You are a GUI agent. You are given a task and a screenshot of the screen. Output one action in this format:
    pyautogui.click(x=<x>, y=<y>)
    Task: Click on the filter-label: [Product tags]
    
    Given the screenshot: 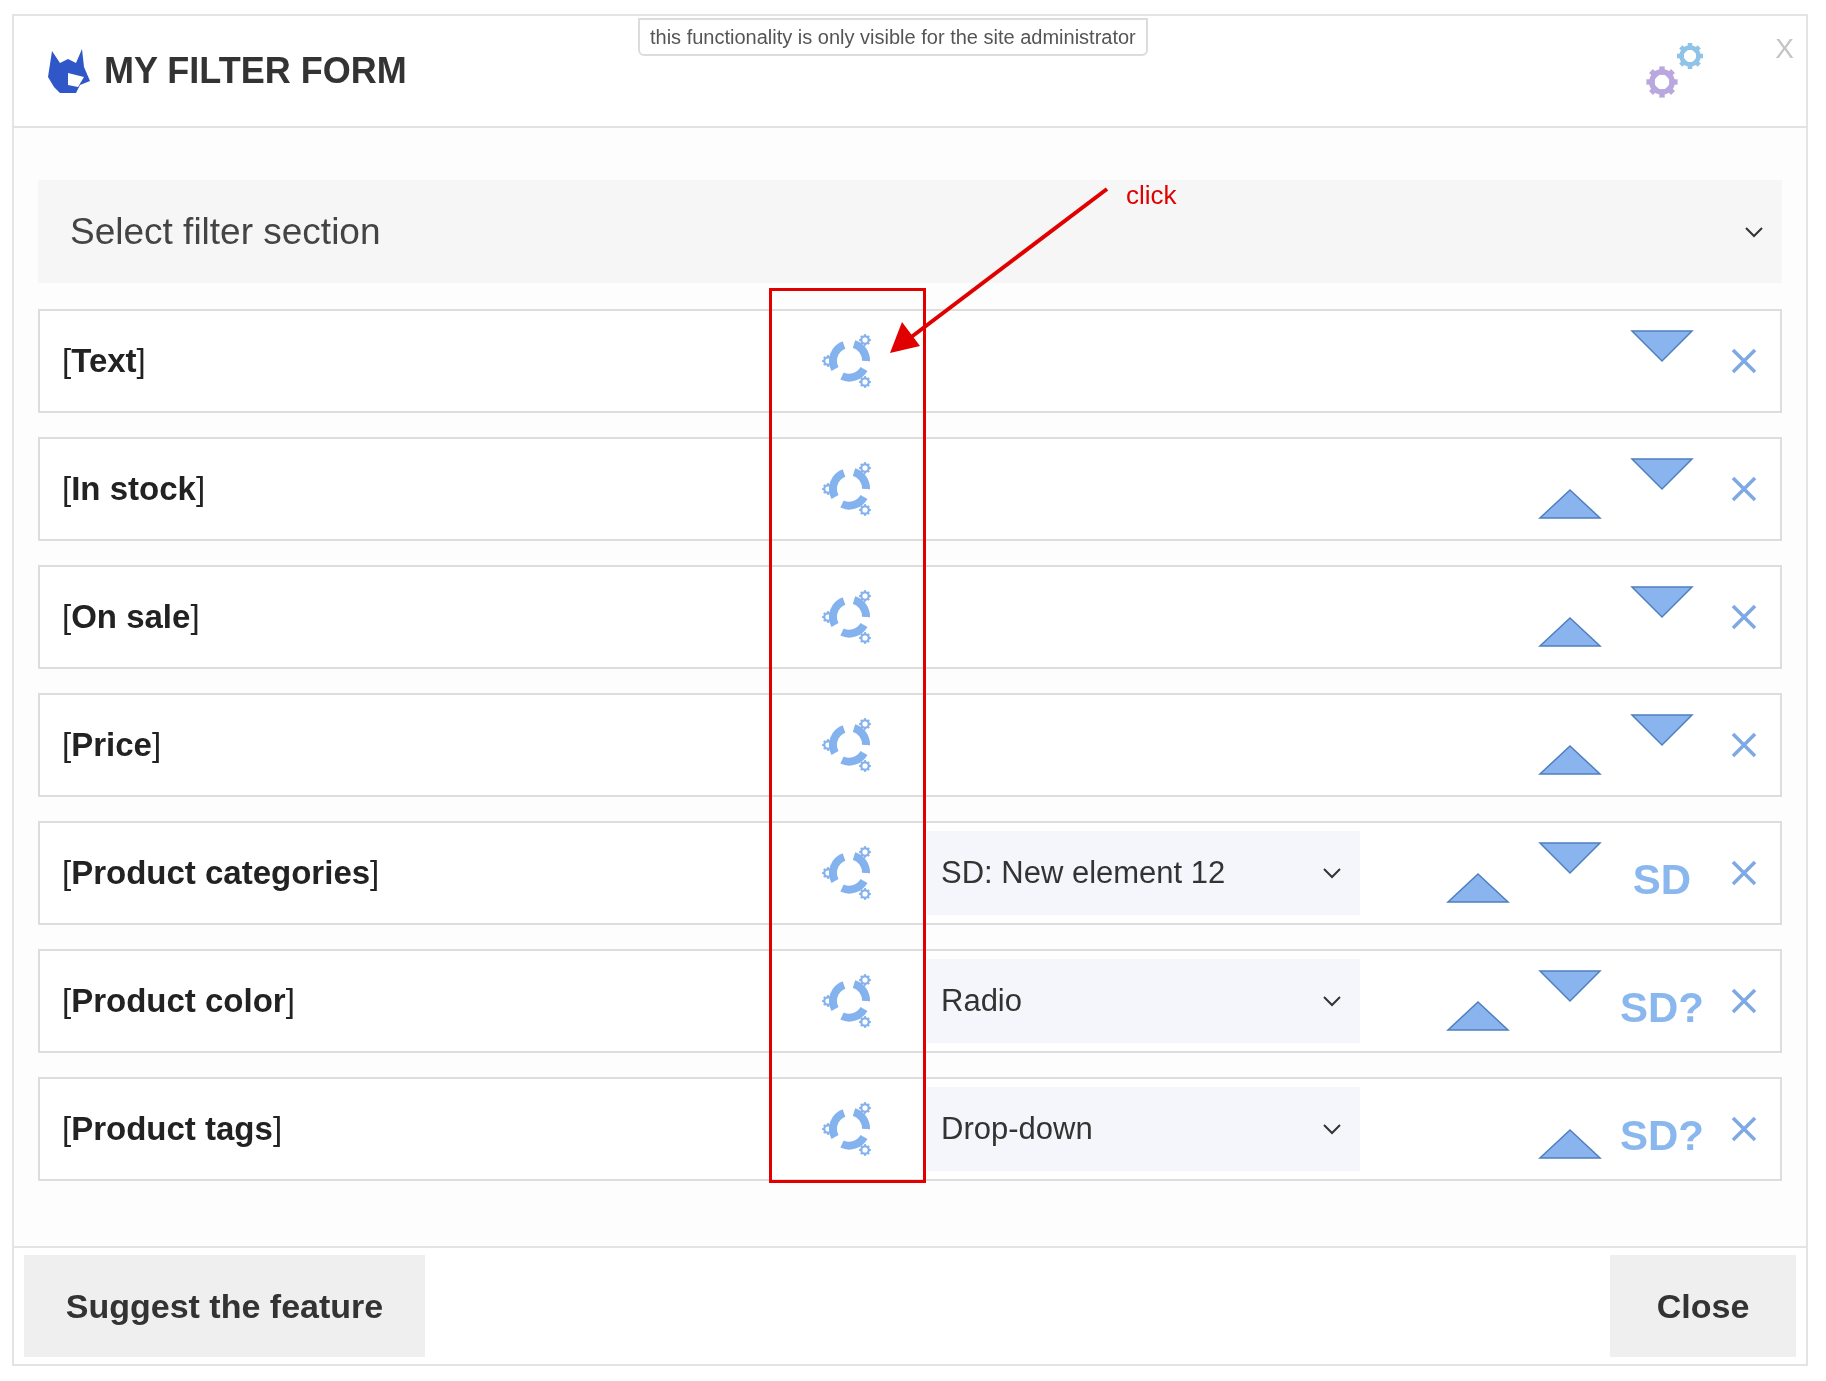 What is the action you would take?
    pyautogui.click(x=172, y=1129)
    